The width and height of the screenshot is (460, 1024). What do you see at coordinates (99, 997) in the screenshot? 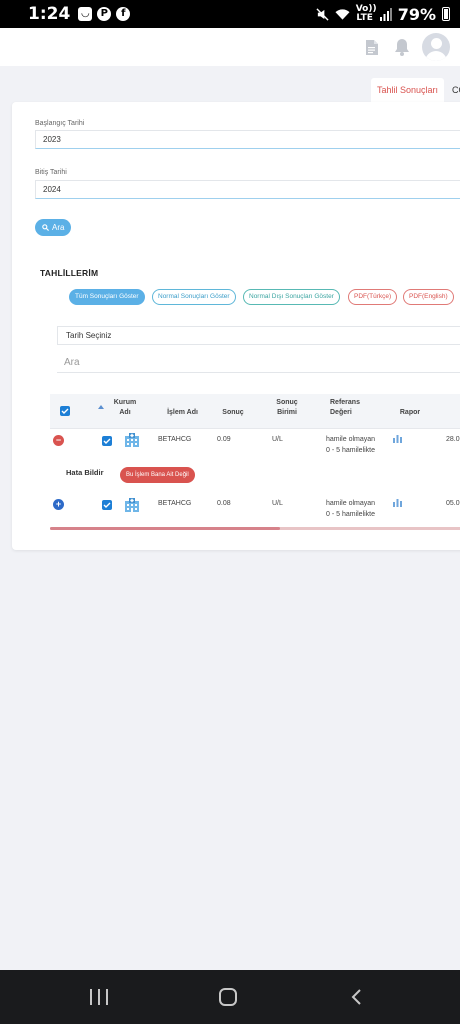
I see `recent-apps-icon` at bounding box center [99, 997].